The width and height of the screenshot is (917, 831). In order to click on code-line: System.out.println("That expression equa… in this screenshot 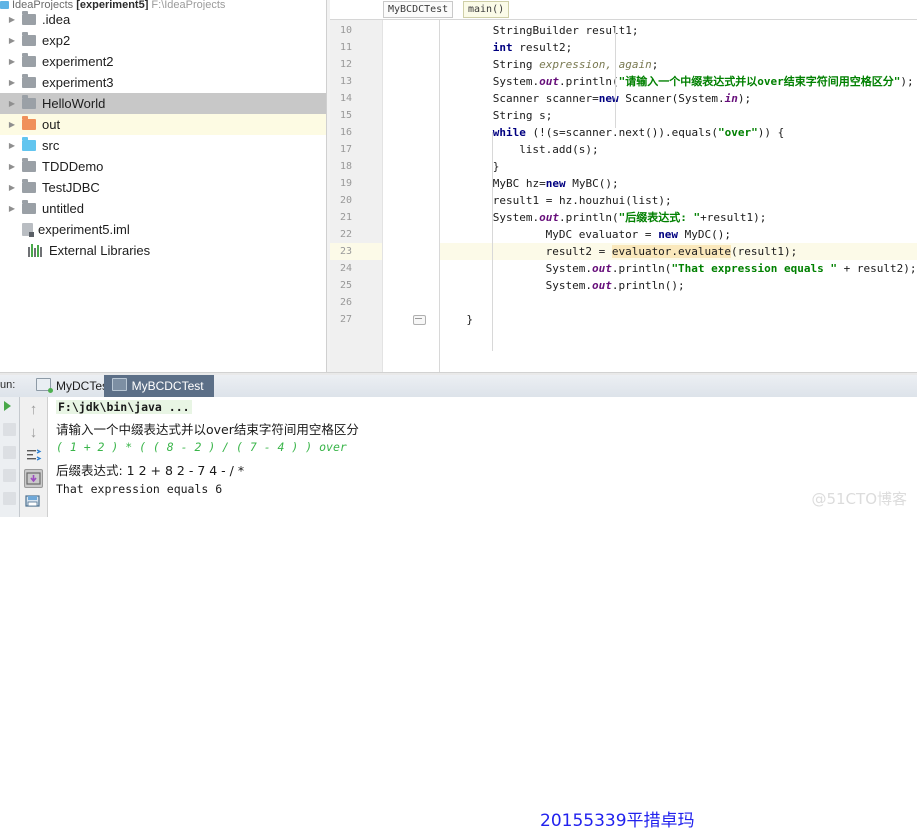, I will do `click(731, 268)`.